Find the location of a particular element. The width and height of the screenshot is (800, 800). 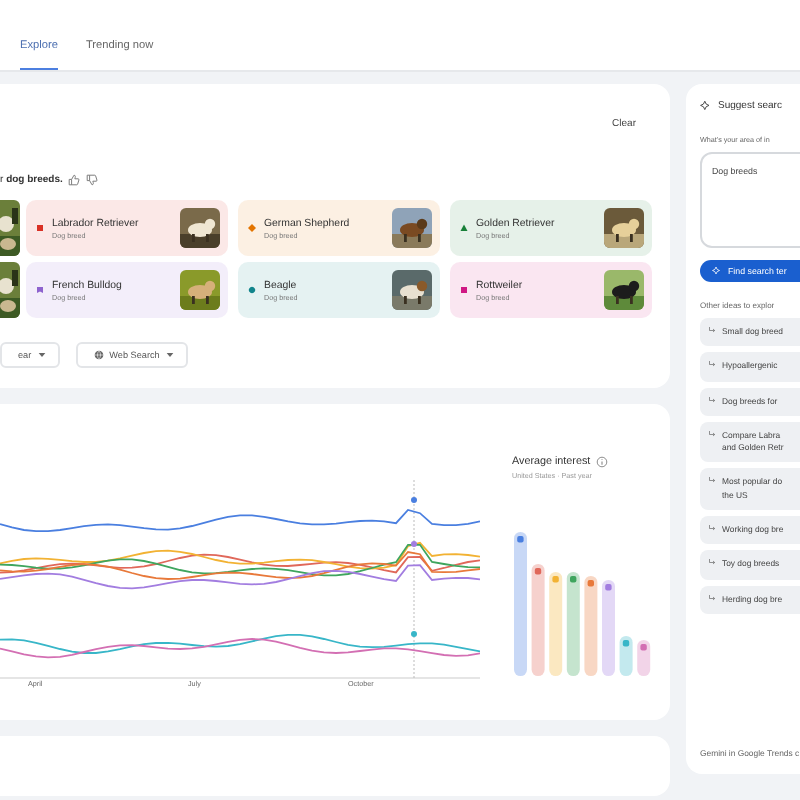

info-icon is located at coordinates (602, 462).